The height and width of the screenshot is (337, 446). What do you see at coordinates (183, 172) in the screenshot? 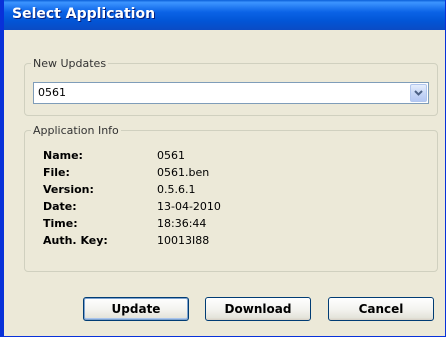
I see `file-value: 0561.ben` at bounding box center [183, 172].